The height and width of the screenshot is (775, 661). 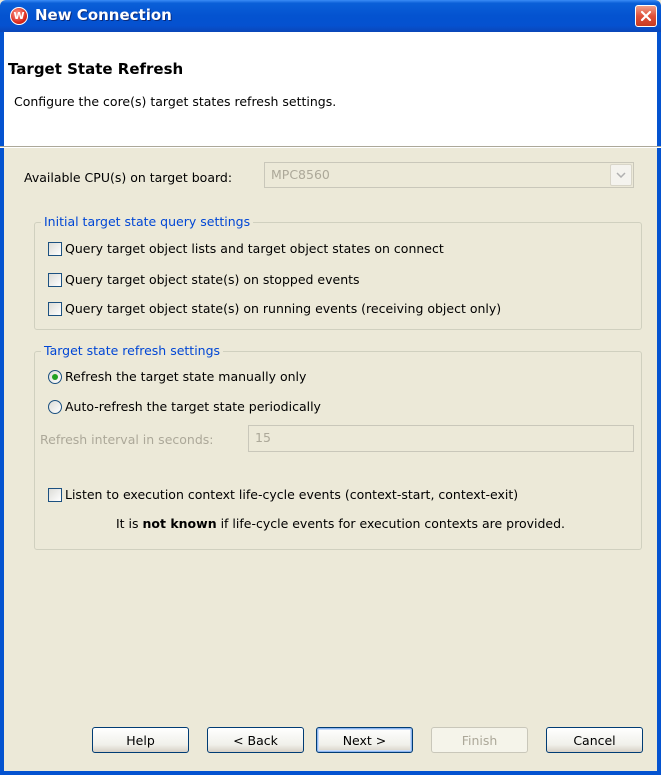 I want to click on note-prefix: It is, so click(x=129, y=523).